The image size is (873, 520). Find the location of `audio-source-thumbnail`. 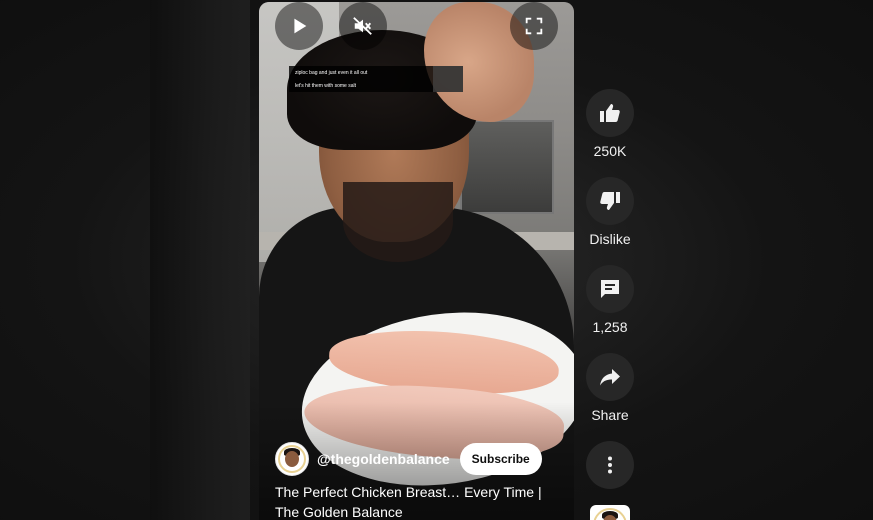

audio-source-thumbnail is located at coordinates (610, 512).